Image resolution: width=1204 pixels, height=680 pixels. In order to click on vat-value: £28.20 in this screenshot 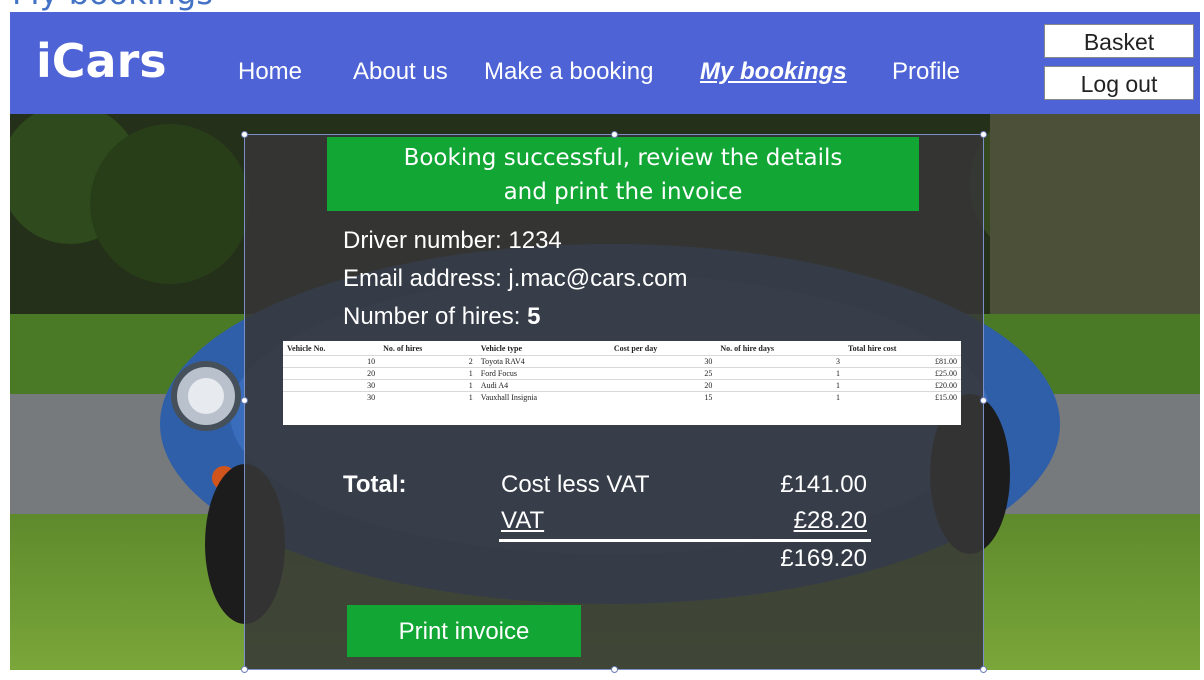, I will do `click(830, 520)`.